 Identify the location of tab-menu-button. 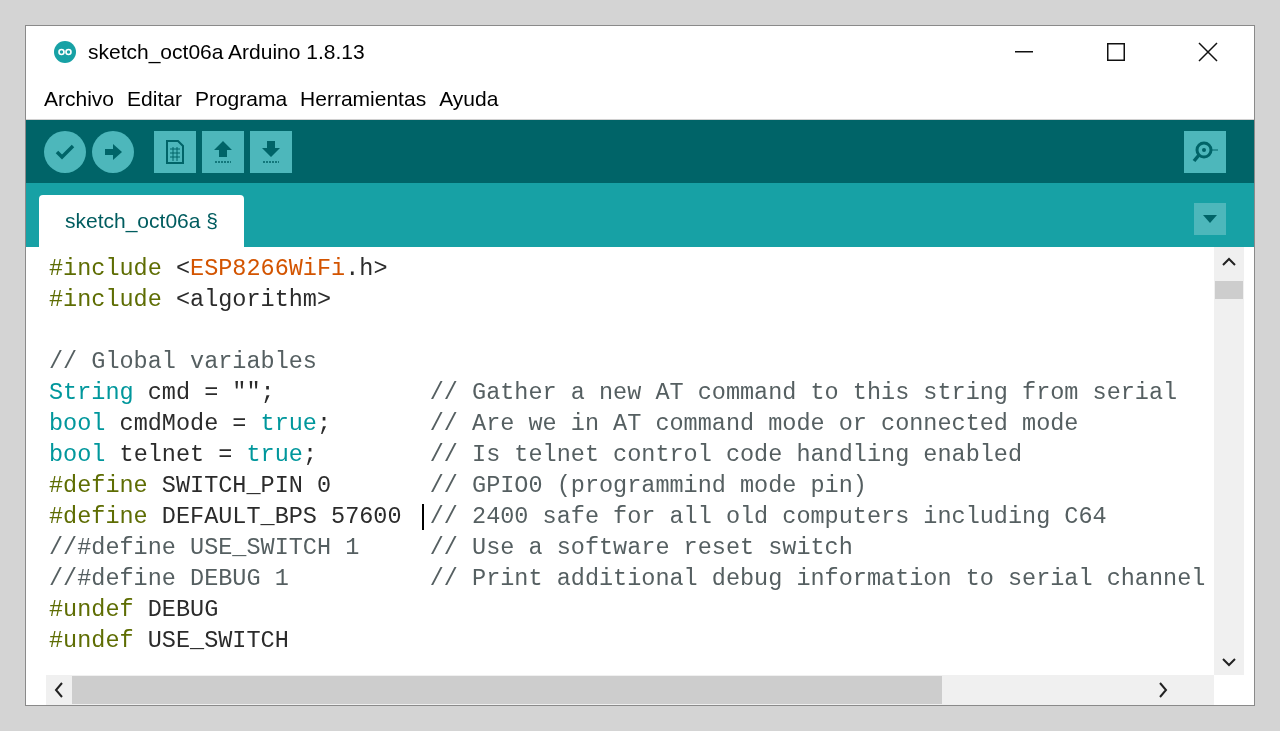
(1210, 219).